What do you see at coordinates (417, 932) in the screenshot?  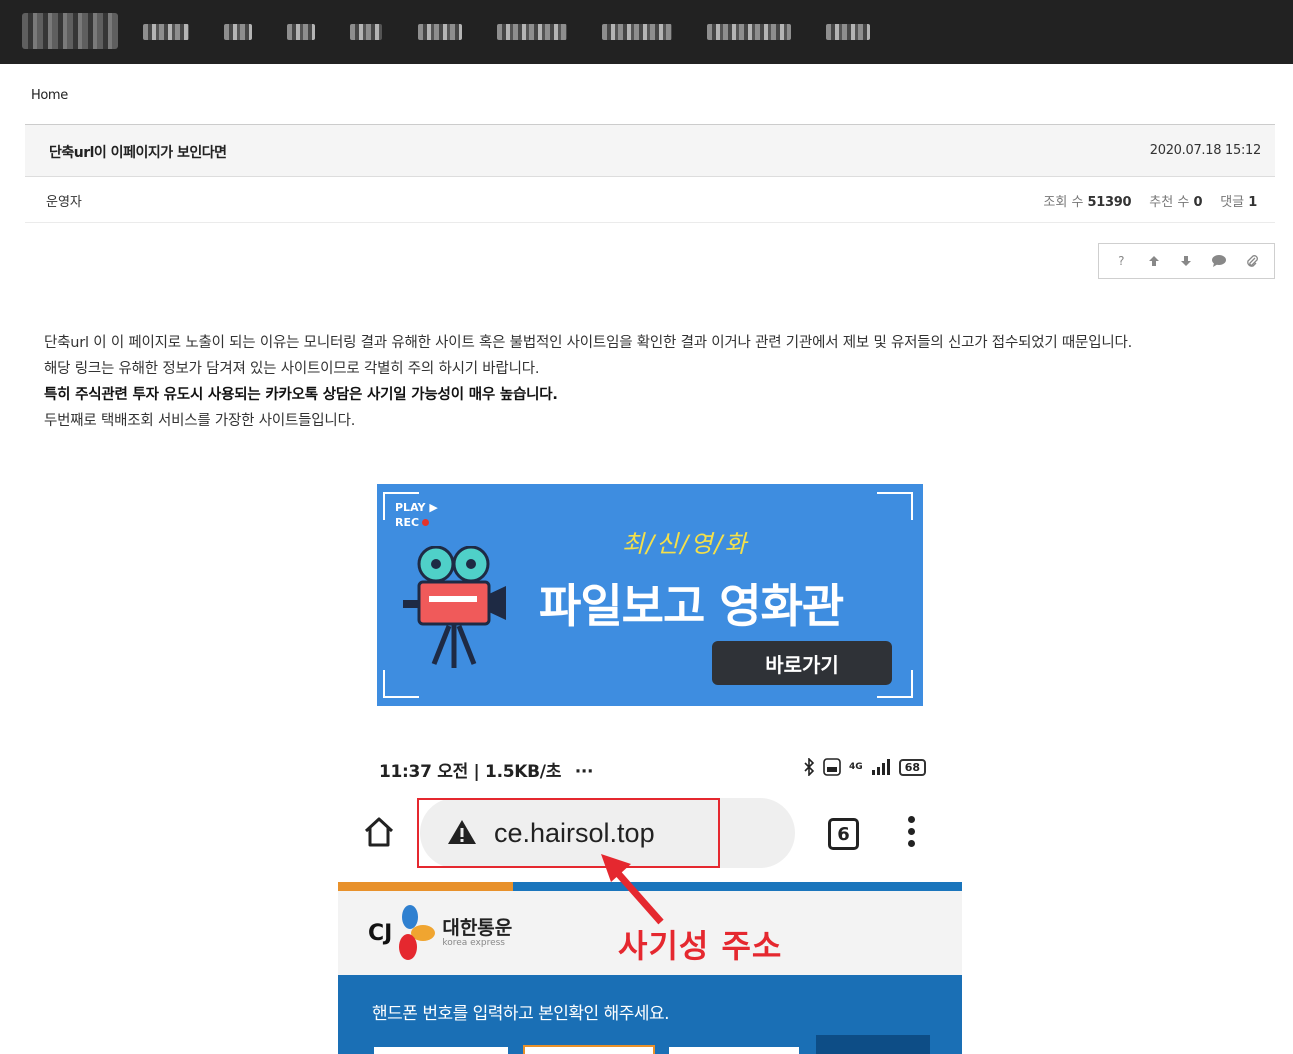 I see `cj-petal-icon` at bounding box center [417, 932].